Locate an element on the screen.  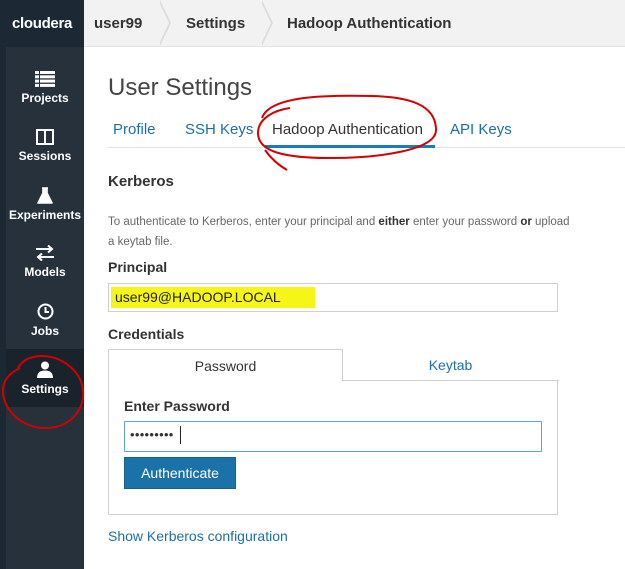
active-tab-indicator is located at coordinates (350, 146).